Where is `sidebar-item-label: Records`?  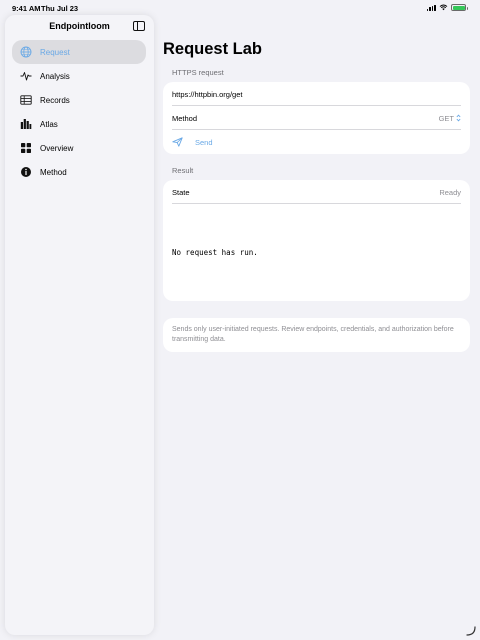 sidebar-item-label: Records is located at coordinates (55, 100).